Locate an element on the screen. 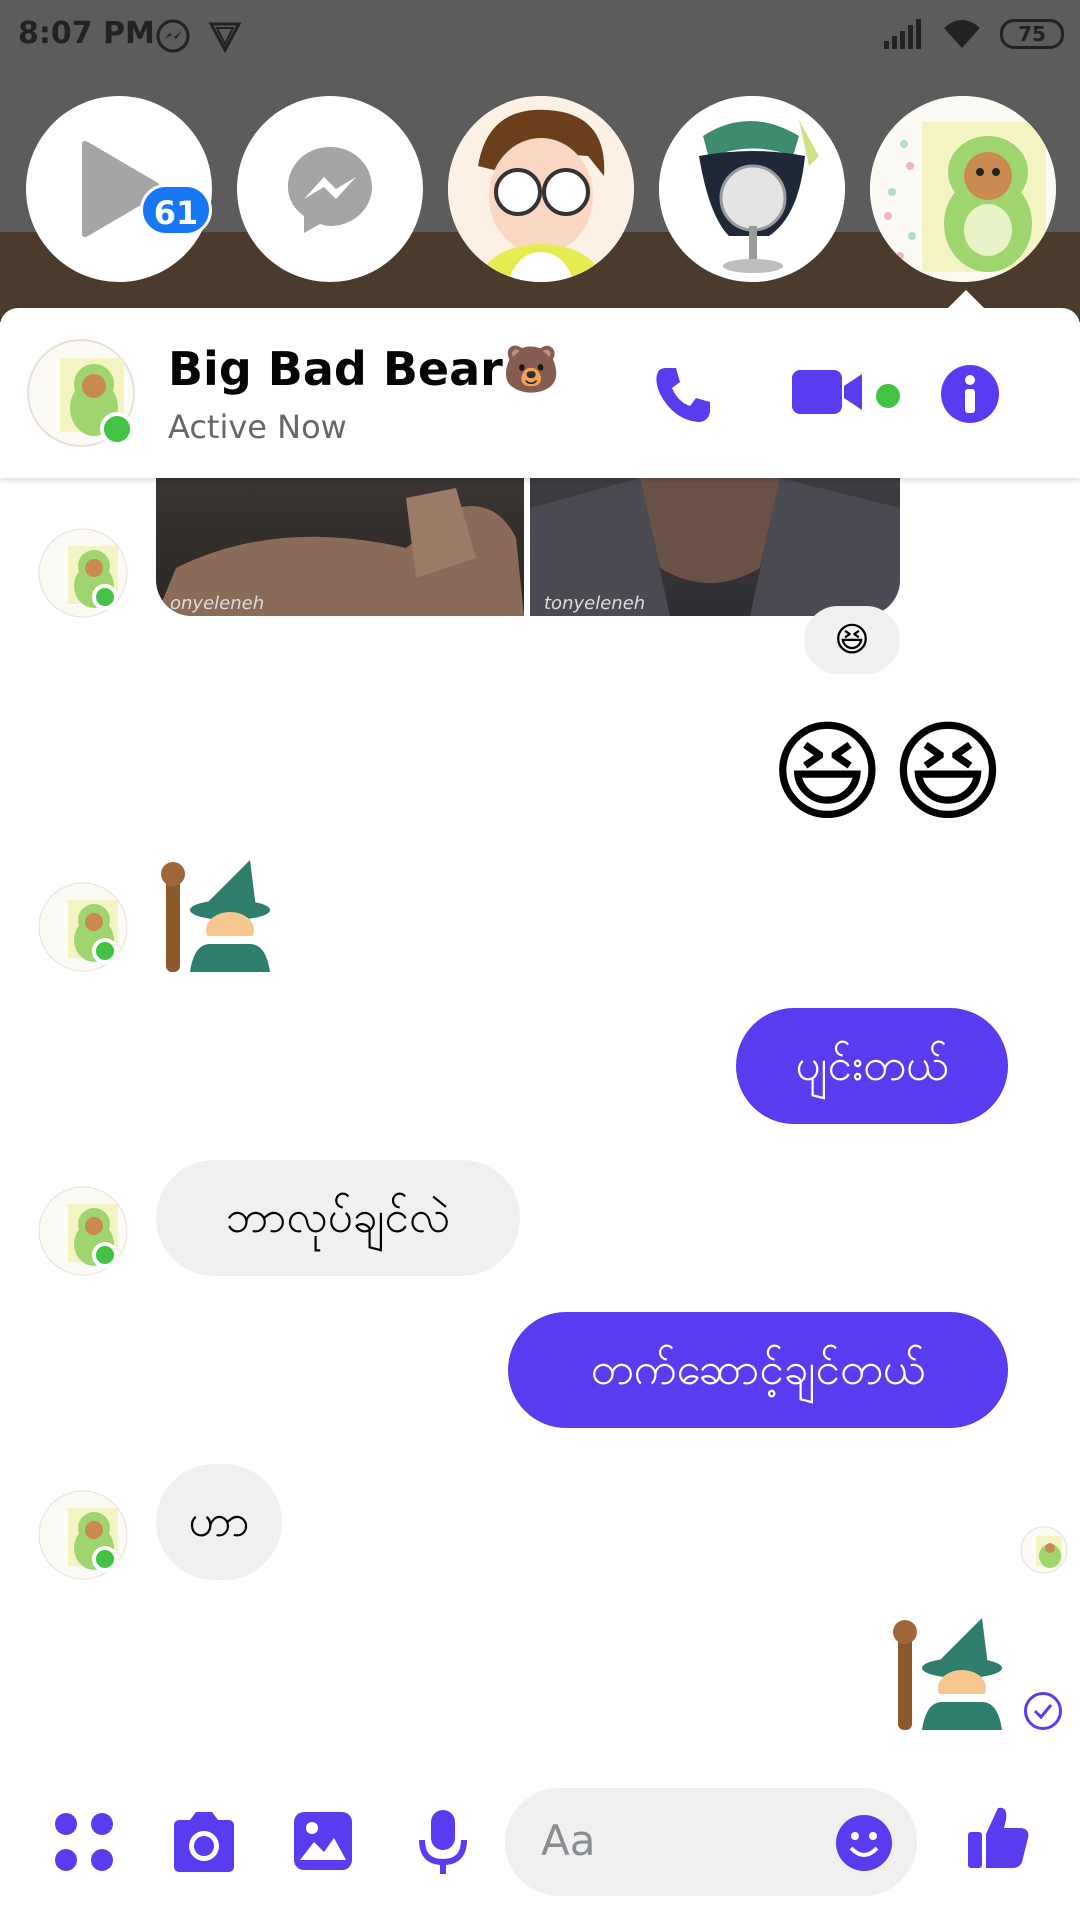  wizard-sticker-outgoing is located at coordinates (950, 1676).